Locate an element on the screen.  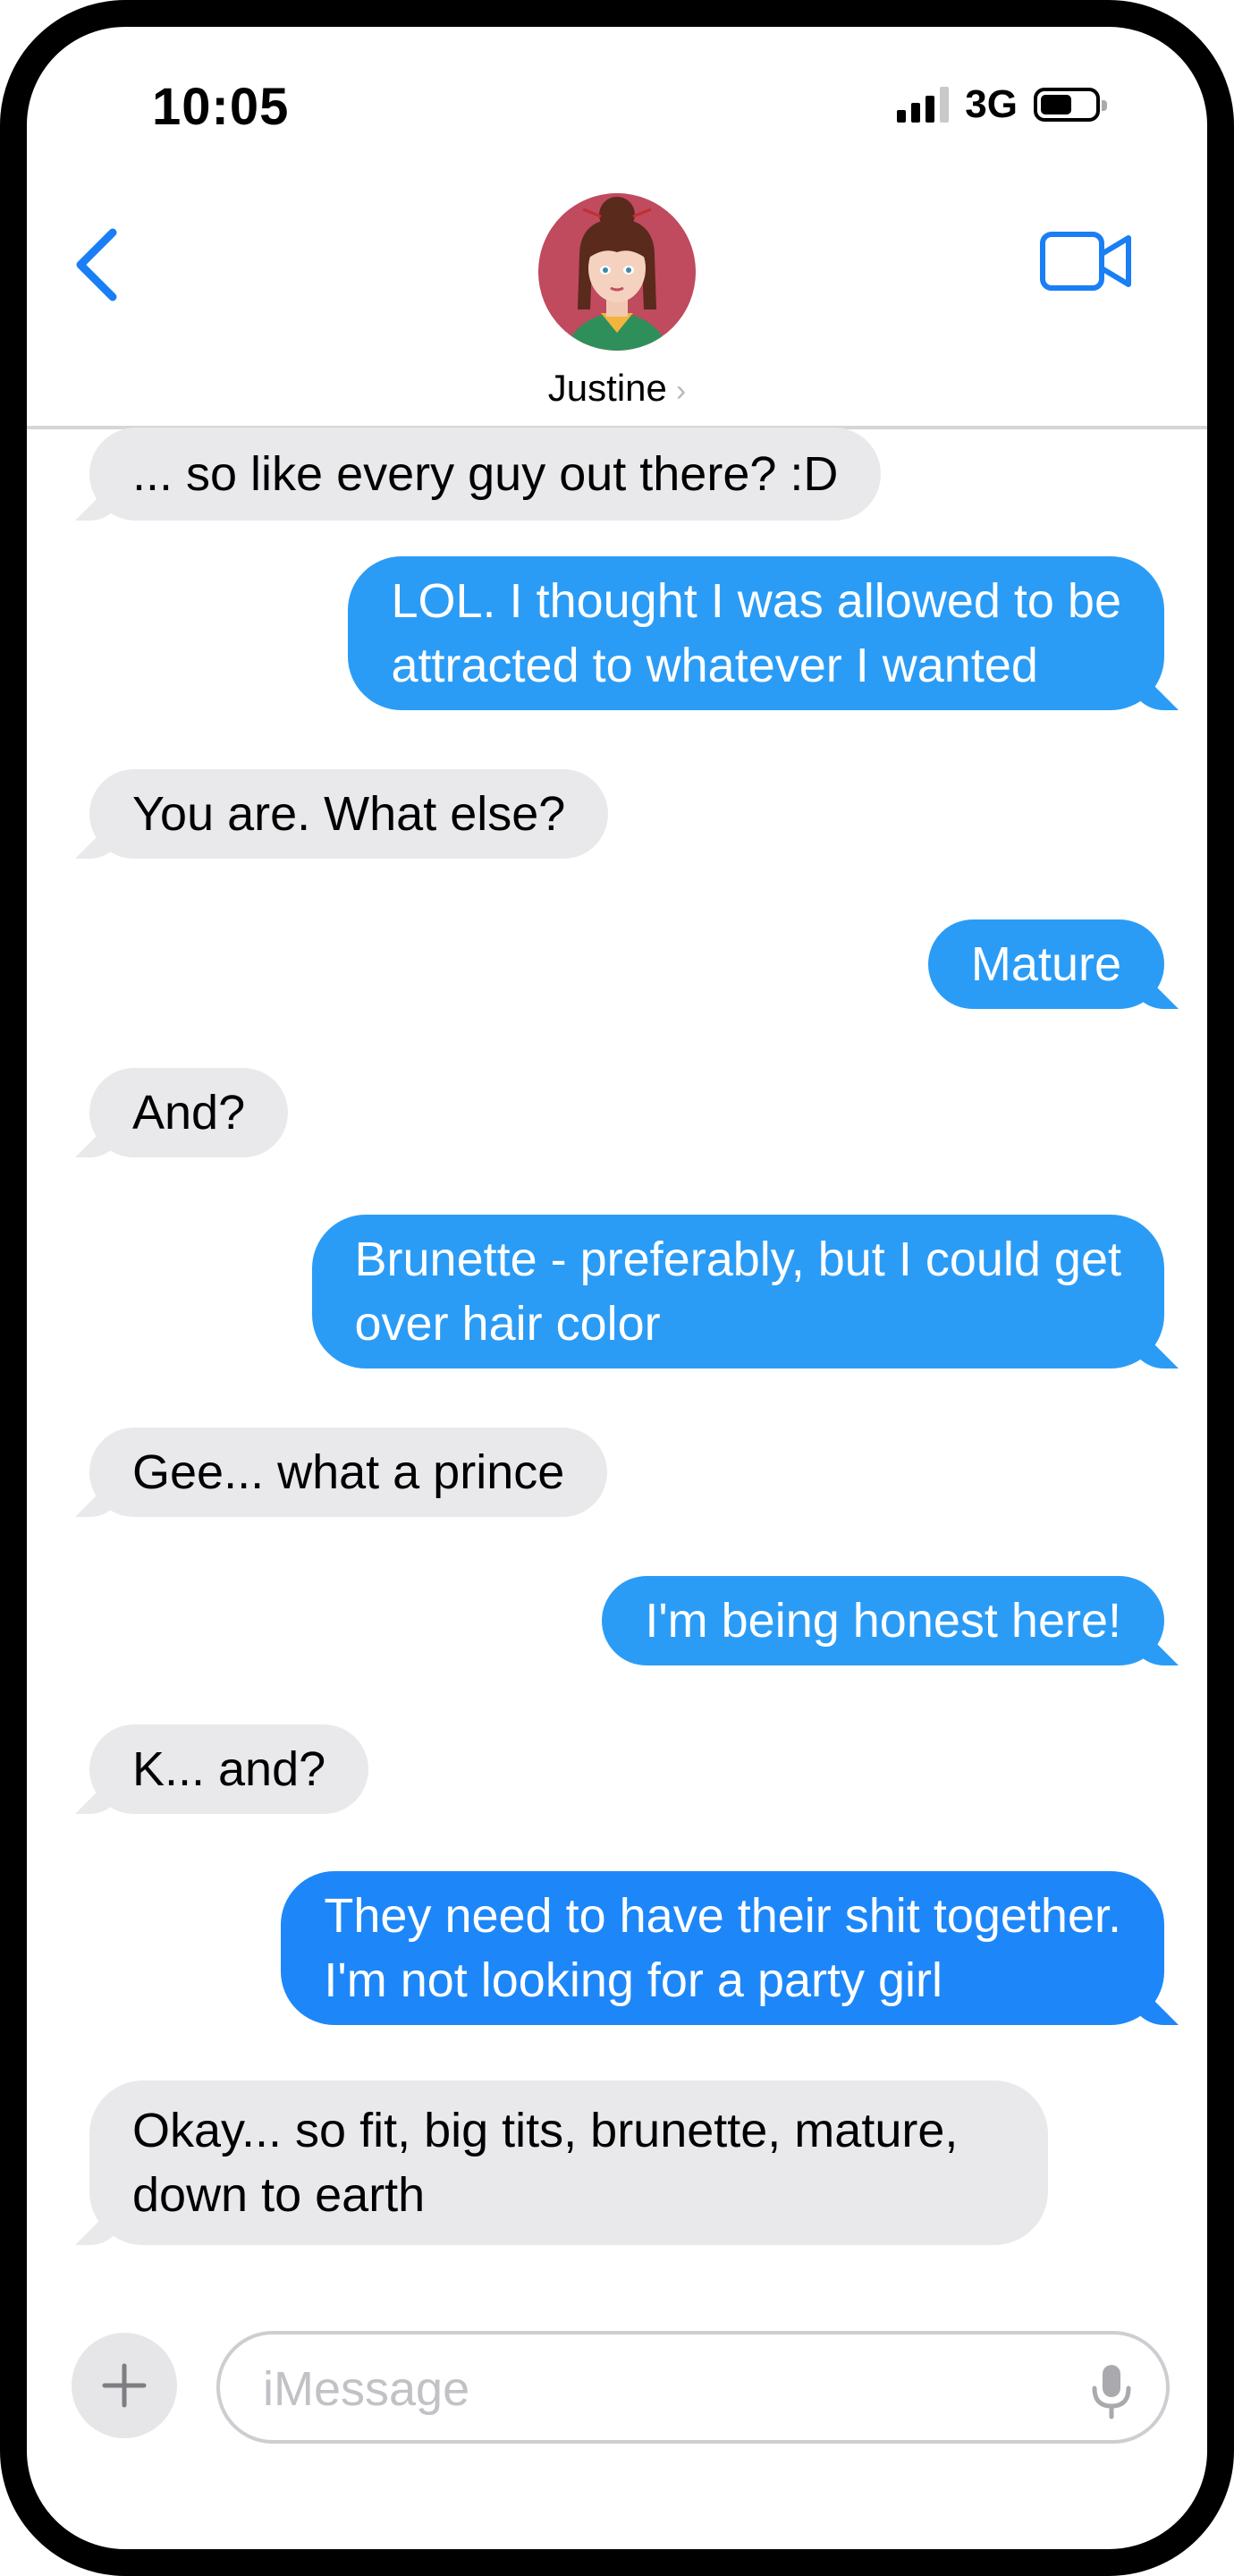
contact-name-button: Justine › is located at coordinates (617, 388).